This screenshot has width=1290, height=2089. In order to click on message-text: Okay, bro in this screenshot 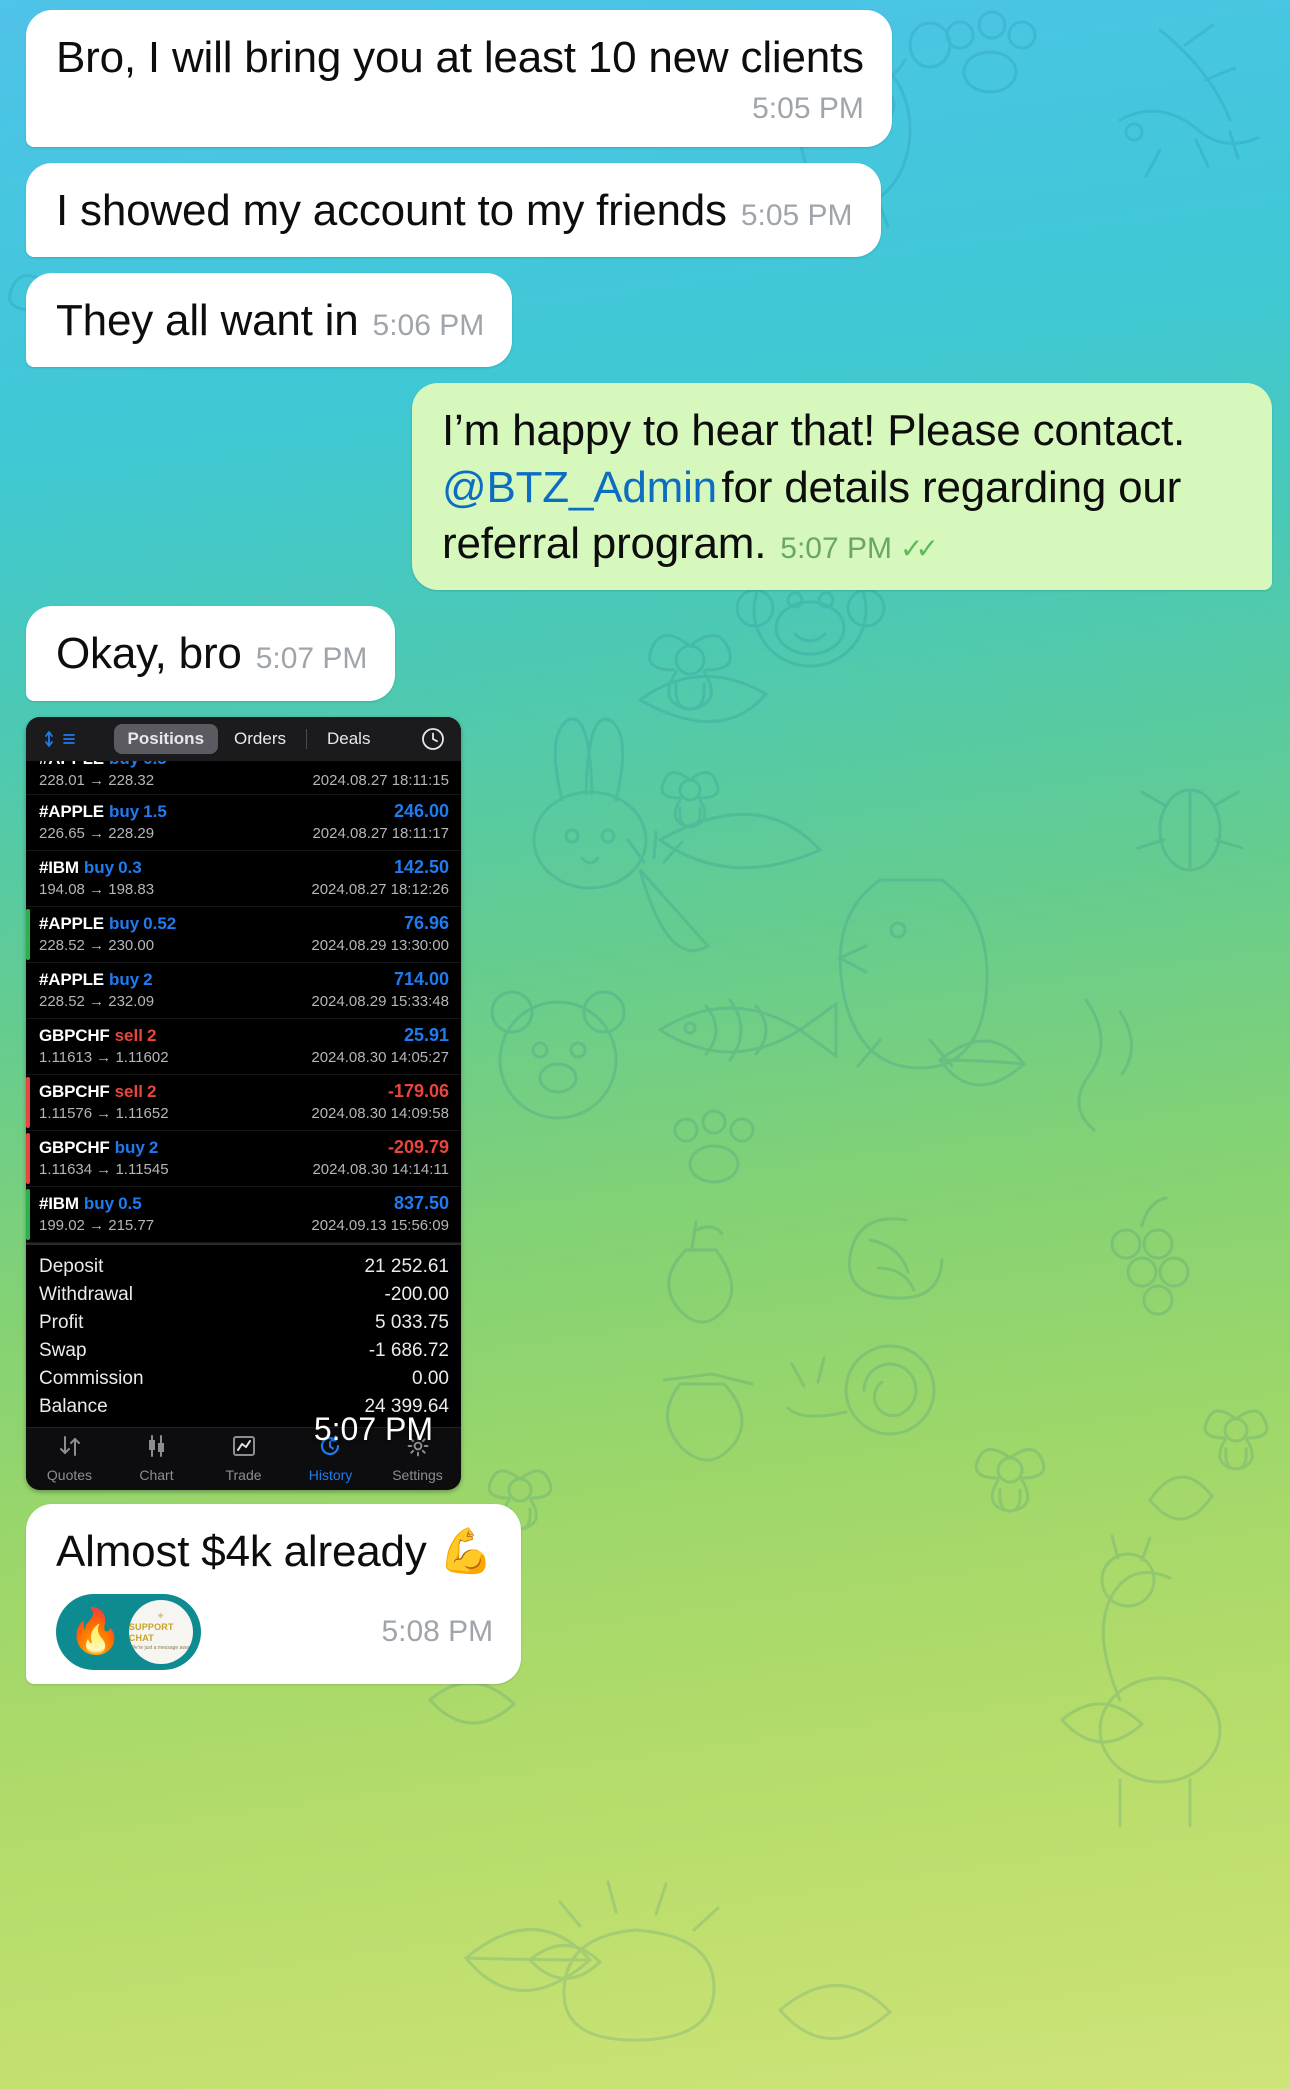, I will do `click(149, 654)`.